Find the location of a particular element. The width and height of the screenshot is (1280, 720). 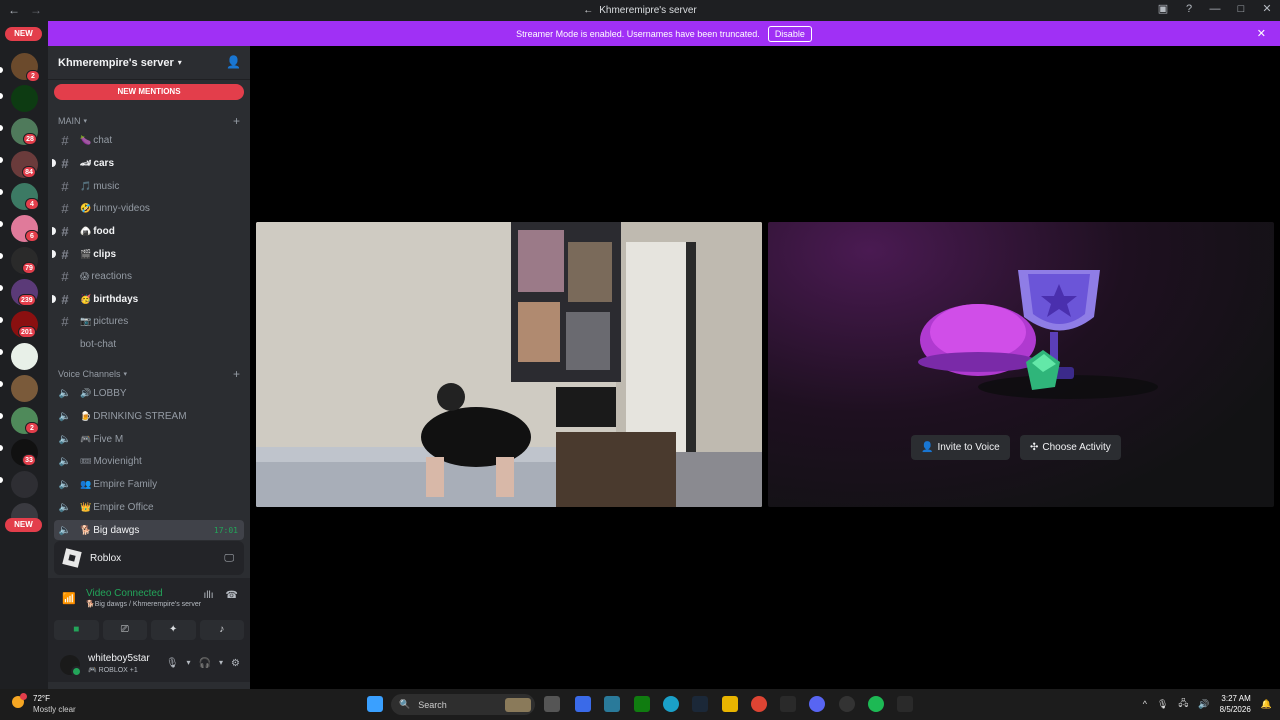

username: whiteboy5star is located at coordinates (119, 658).